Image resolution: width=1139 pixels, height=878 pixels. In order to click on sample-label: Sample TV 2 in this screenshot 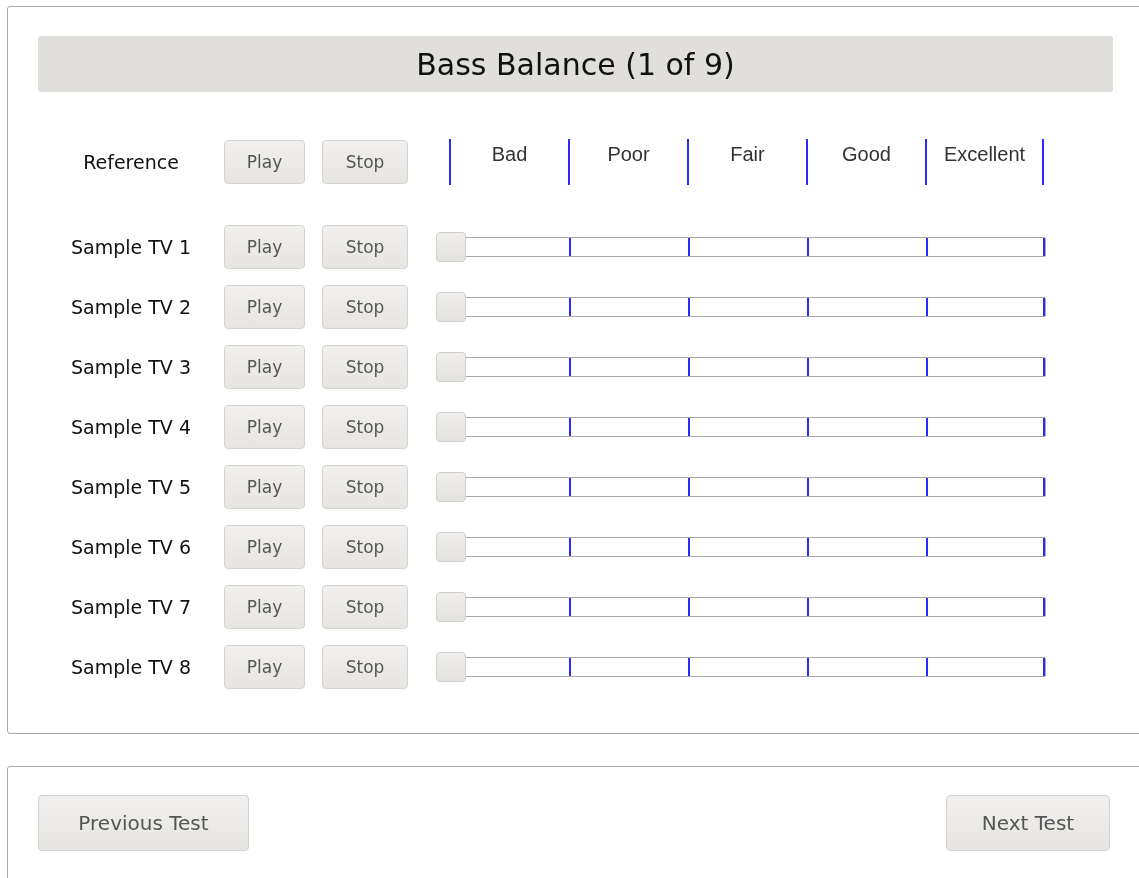, I will do `click(131, 307)`.